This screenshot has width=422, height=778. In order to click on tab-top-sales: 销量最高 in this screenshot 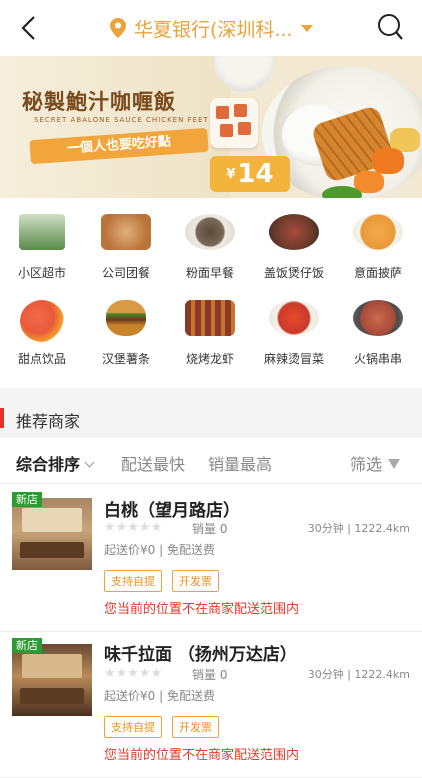, I will do `click(240, 463)`.